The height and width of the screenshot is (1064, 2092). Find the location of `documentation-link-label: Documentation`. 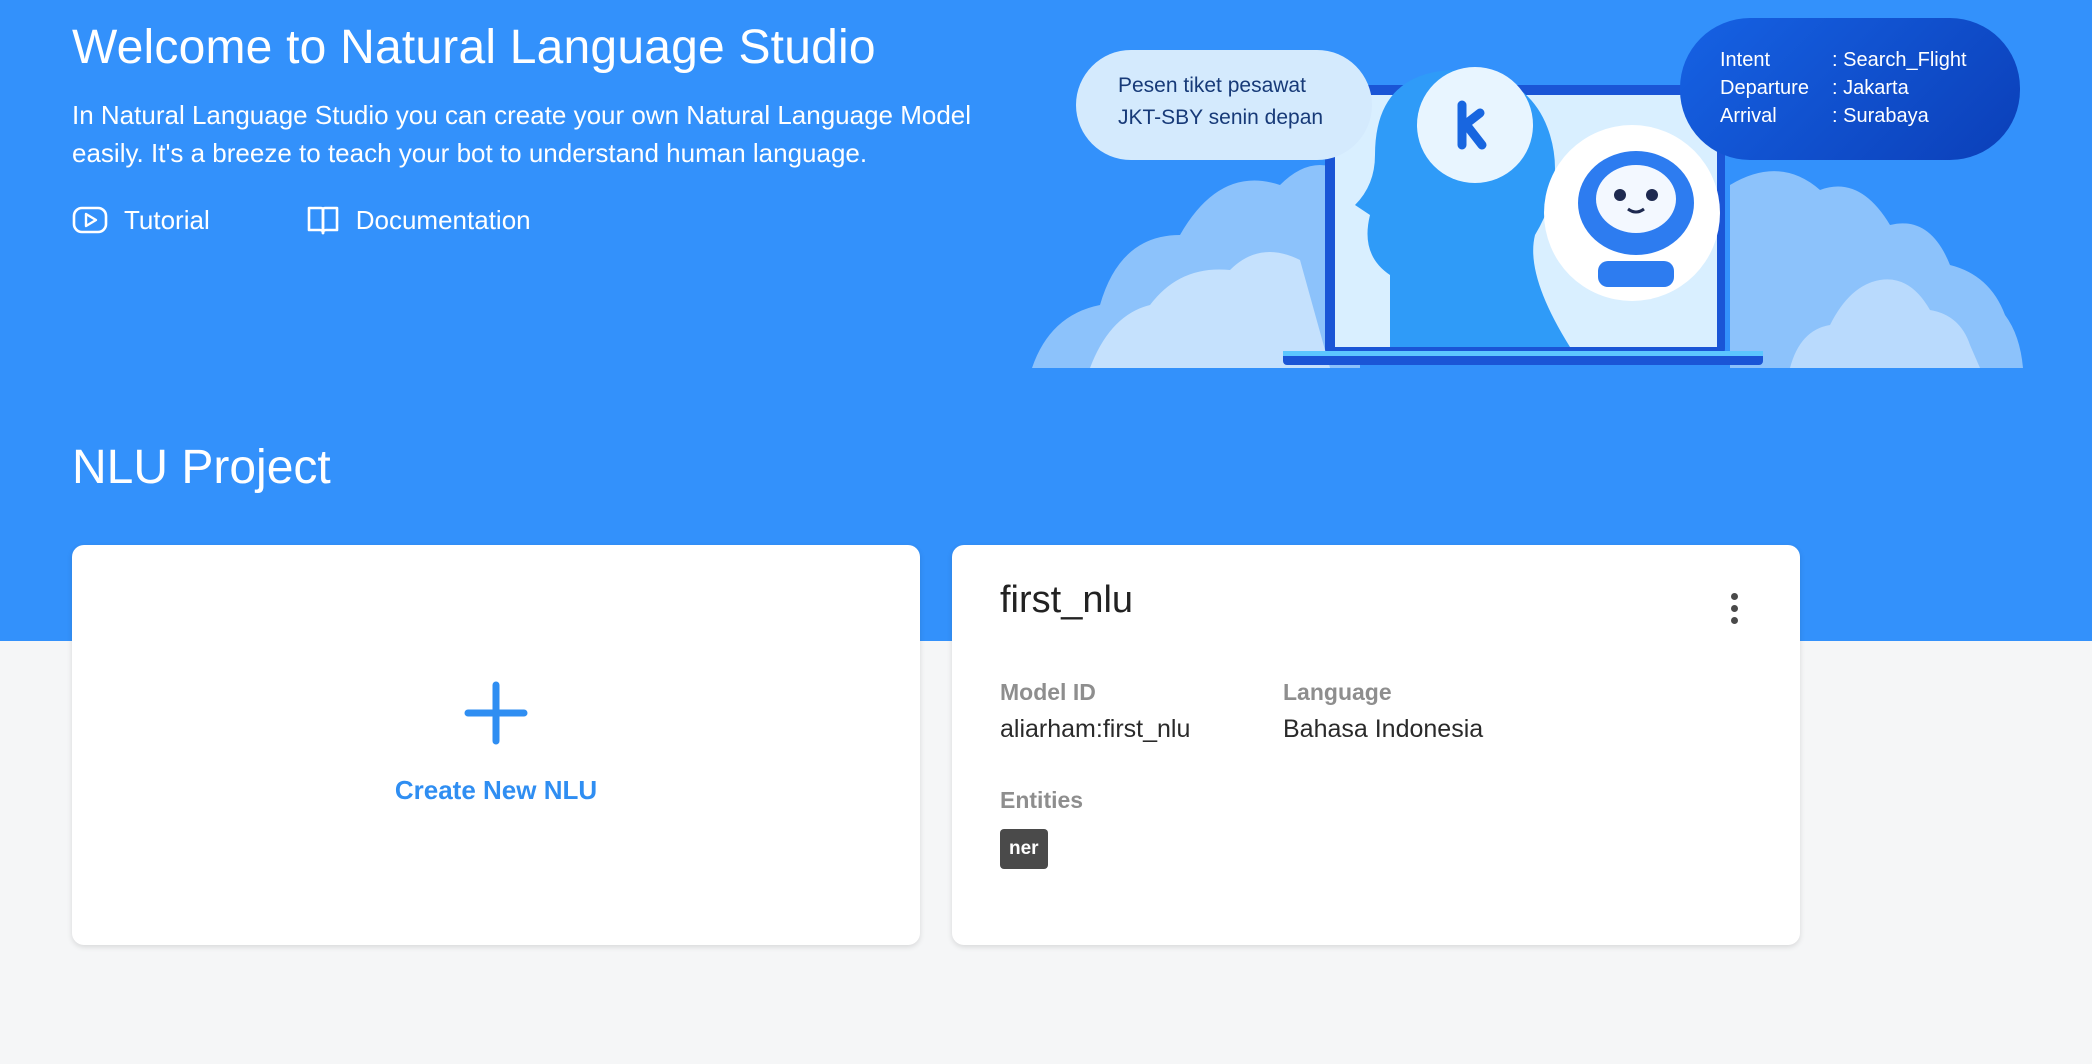

documentation-link-label: Documentation is located at coordinates (443, 219).